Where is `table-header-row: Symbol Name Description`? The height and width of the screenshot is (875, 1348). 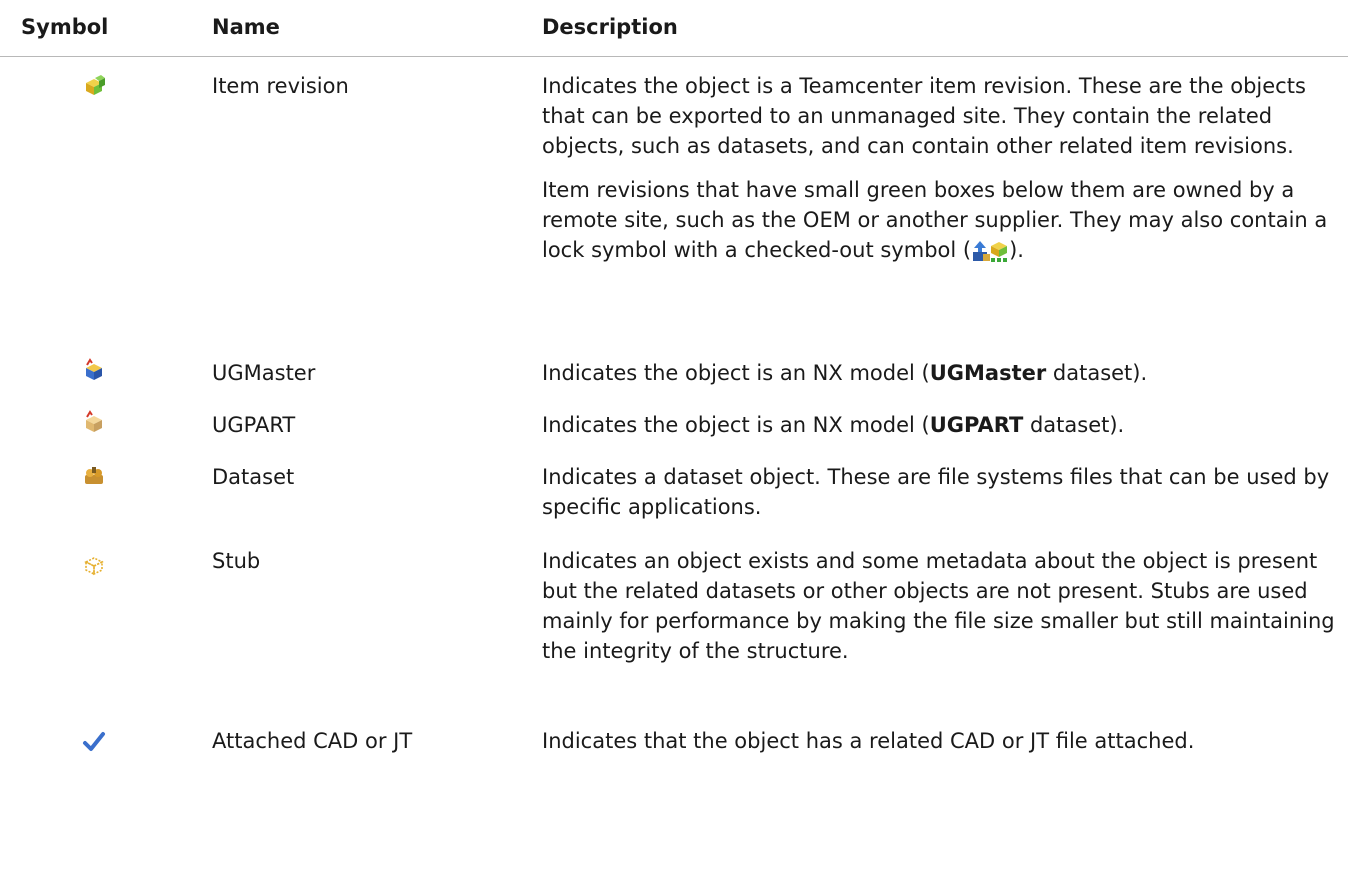
table-header-row: Symbol Name Description is located at coordinates (674, 28).